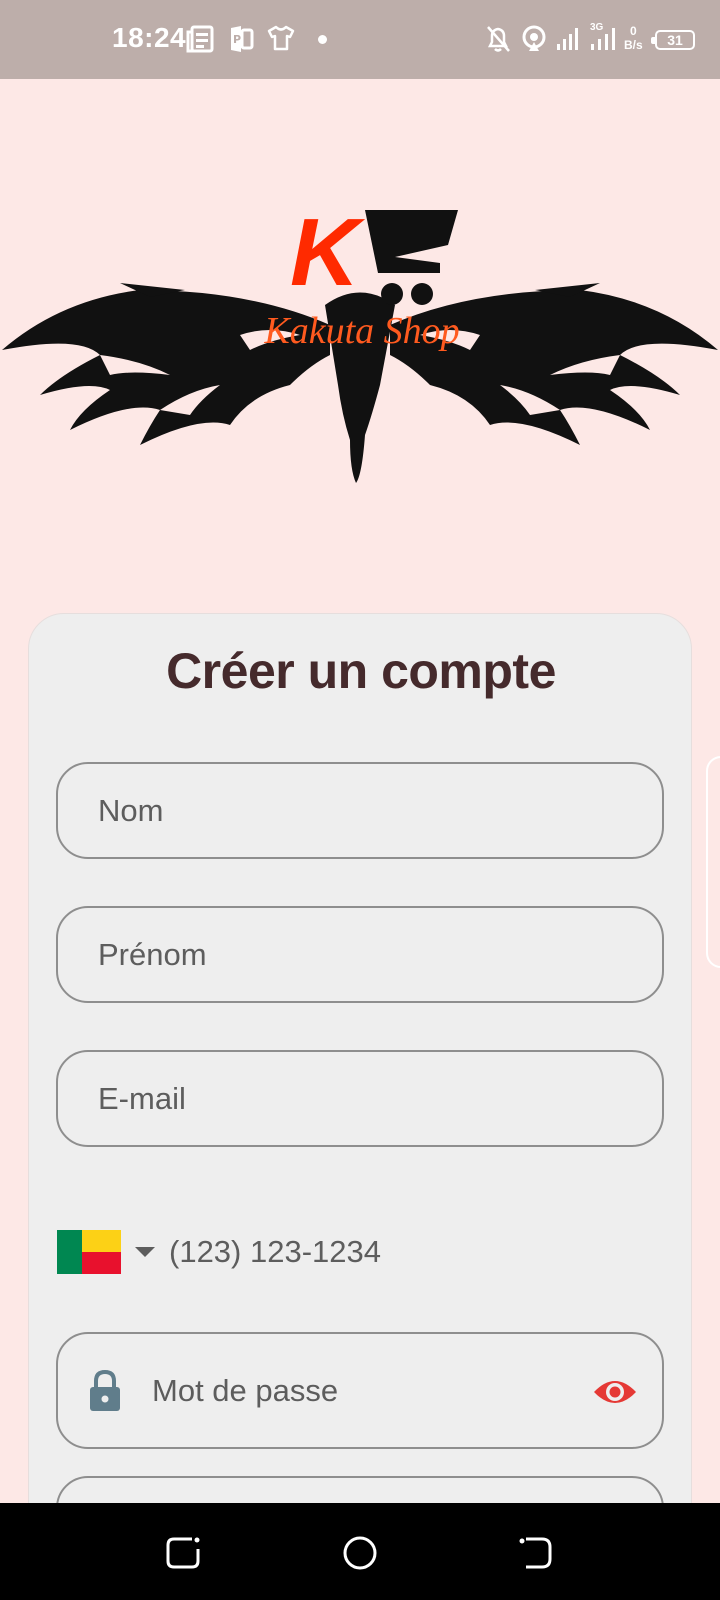 The image size is (720, 1600). Describe the element at coordinates (536, 1553) in the screenshot. I see `back-icon` at that location.